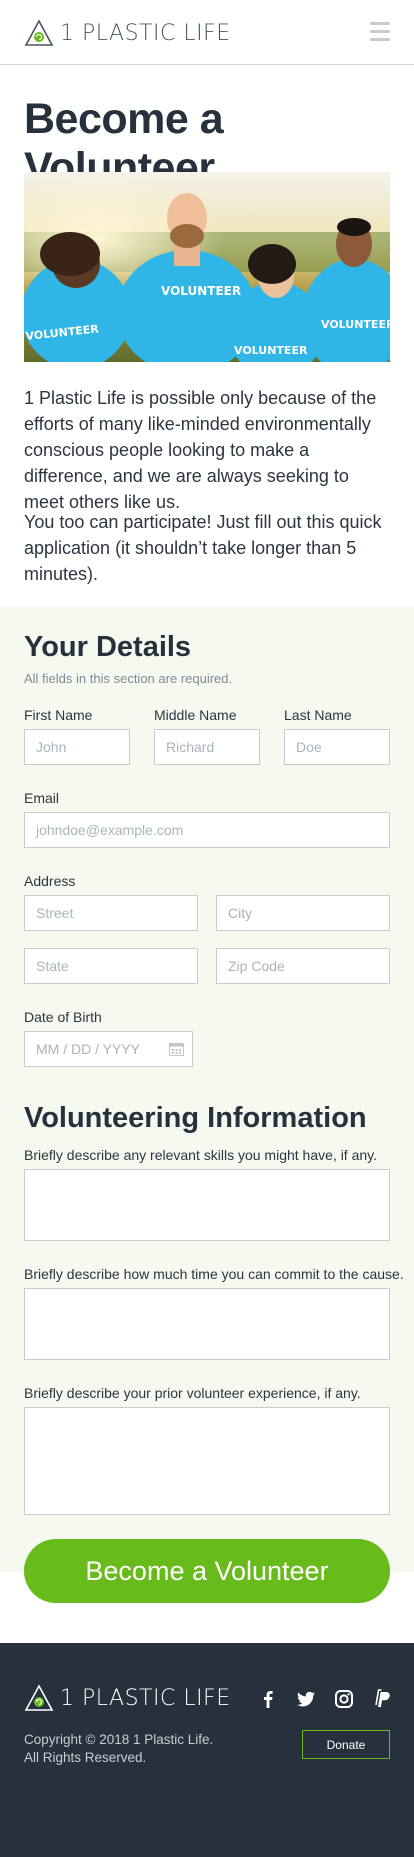 The image size is (414, 1857). What do you see at coordinates (145, 1698) in the screenshot?
I see `footer-brand-name: 1 PLASTIC LIFE` at bounding box center [145, 1698].